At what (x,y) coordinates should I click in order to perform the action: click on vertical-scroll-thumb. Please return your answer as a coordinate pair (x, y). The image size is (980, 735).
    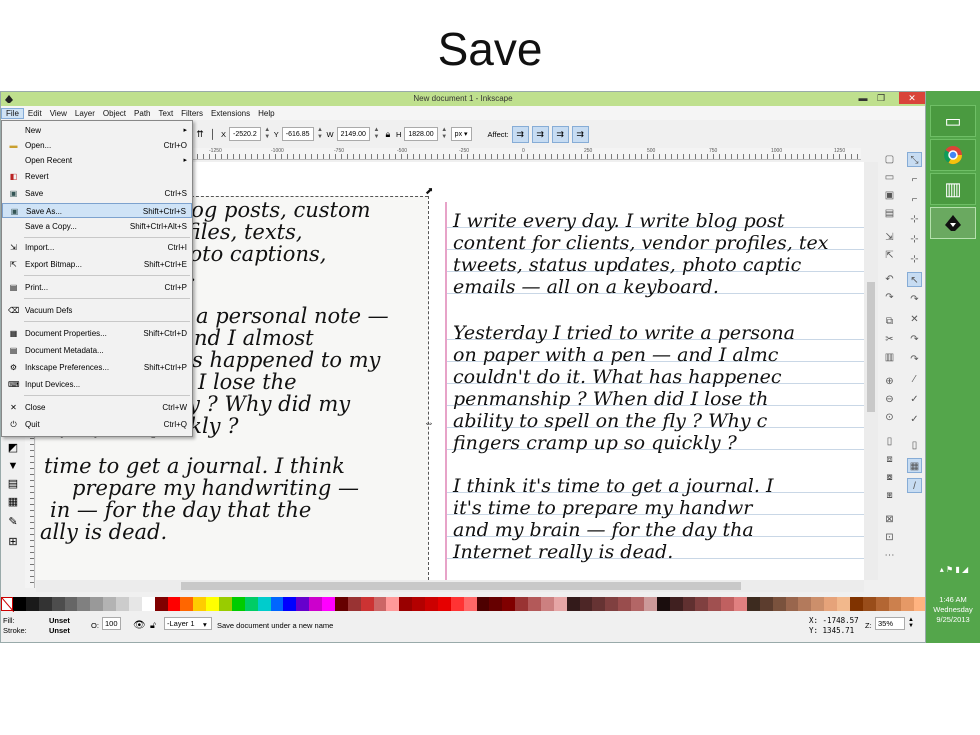
    Looking at the image, I should click on (871, 347).